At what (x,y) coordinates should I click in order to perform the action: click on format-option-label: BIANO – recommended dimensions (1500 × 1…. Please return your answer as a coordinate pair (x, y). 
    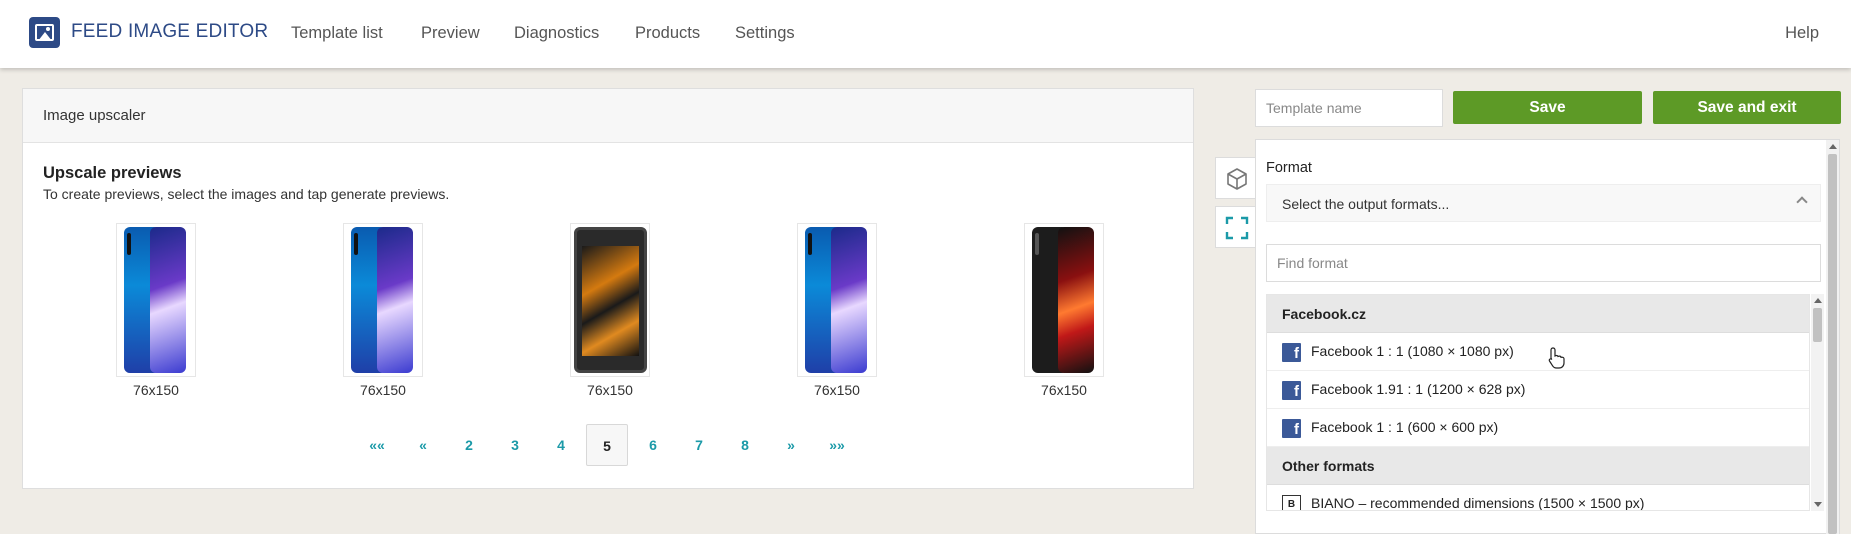
    Looking at the image, I should click on (1478, 503).